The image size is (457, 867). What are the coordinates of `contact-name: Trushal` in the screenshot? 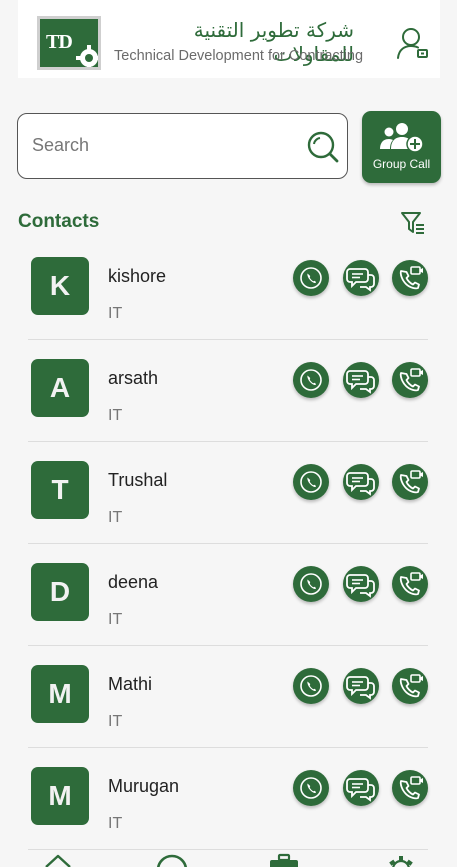 It's located at (138, 480).